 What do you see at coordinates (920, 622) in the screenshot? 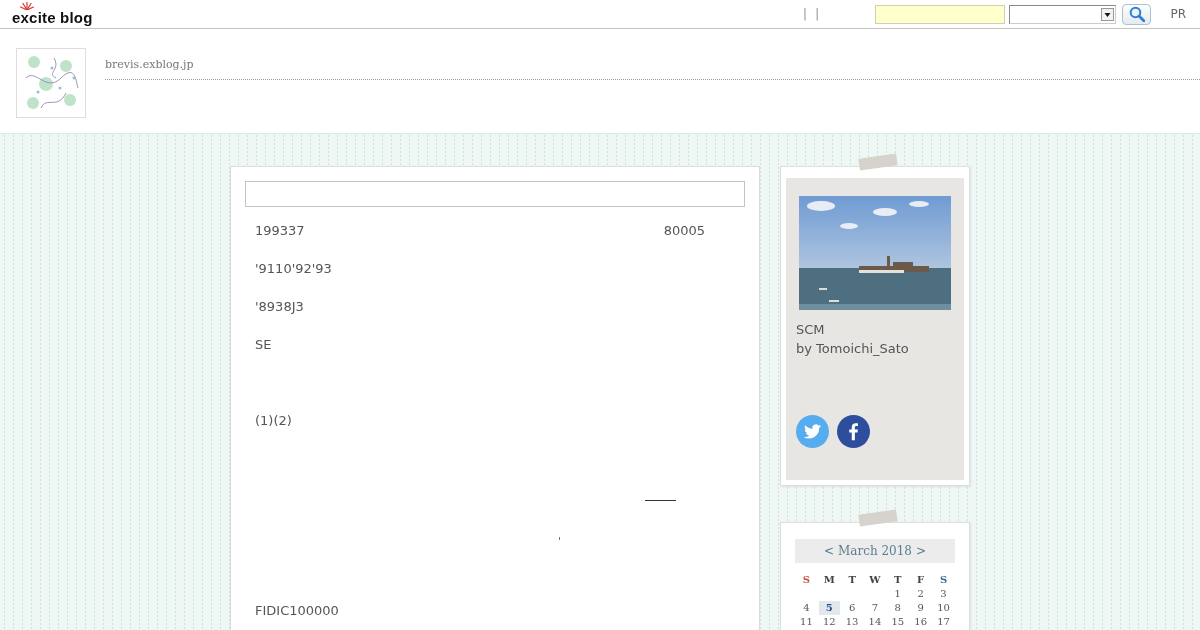
I see `calendar-day: 16` at bounding box center [920, 622].